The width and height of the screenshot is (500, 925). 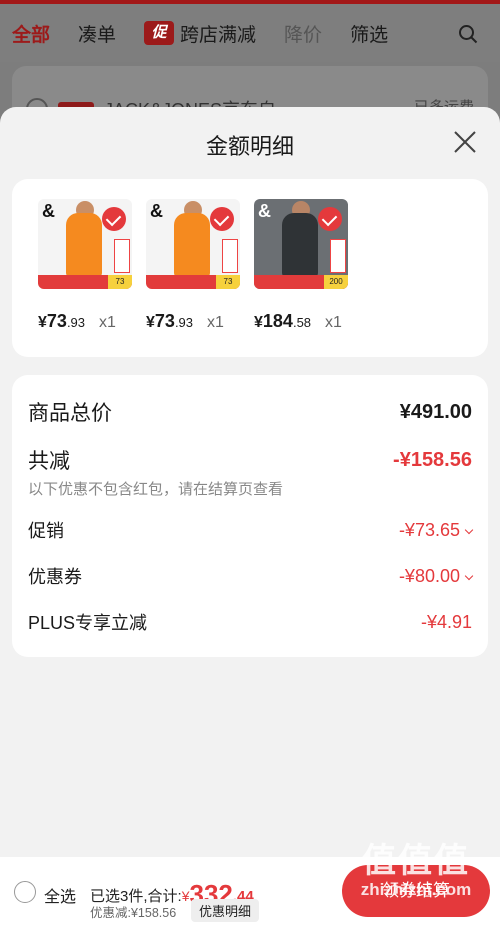 I want to click on total-price-row: 商品总价 ¥491.00, so click(x=250, y=412).